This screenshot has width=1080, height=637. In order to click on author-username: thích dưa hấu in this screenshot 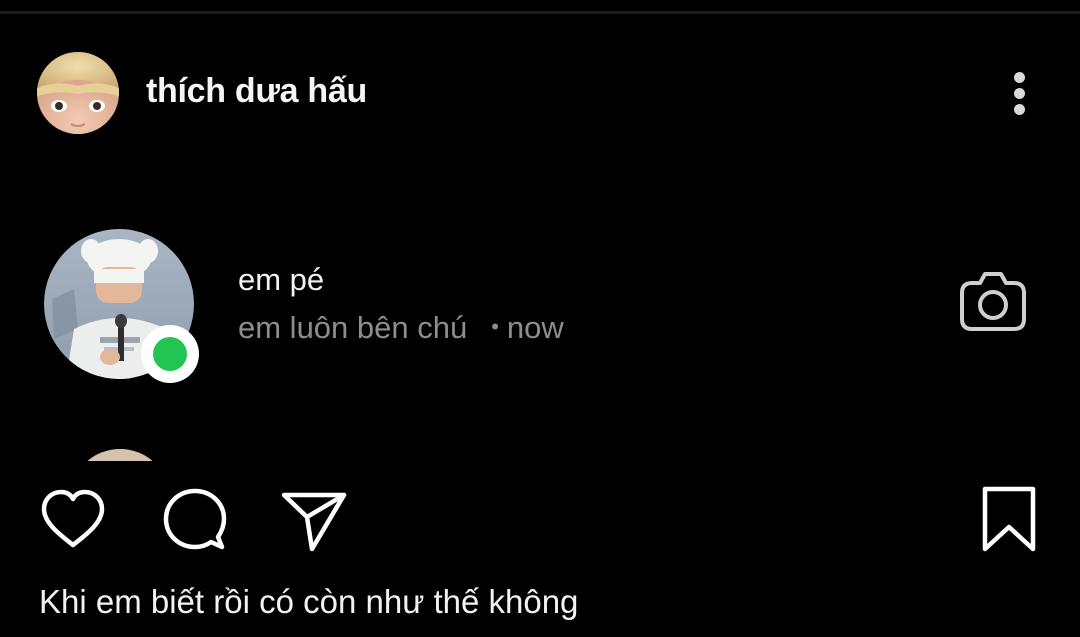, I will do `click(256, 91)`.